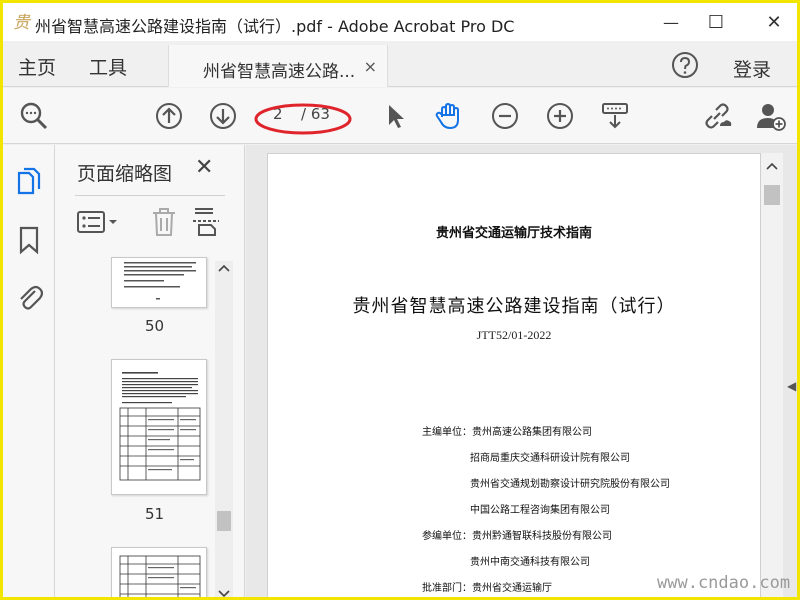  I want to click on zoom-in-icon, so click(560, 116).